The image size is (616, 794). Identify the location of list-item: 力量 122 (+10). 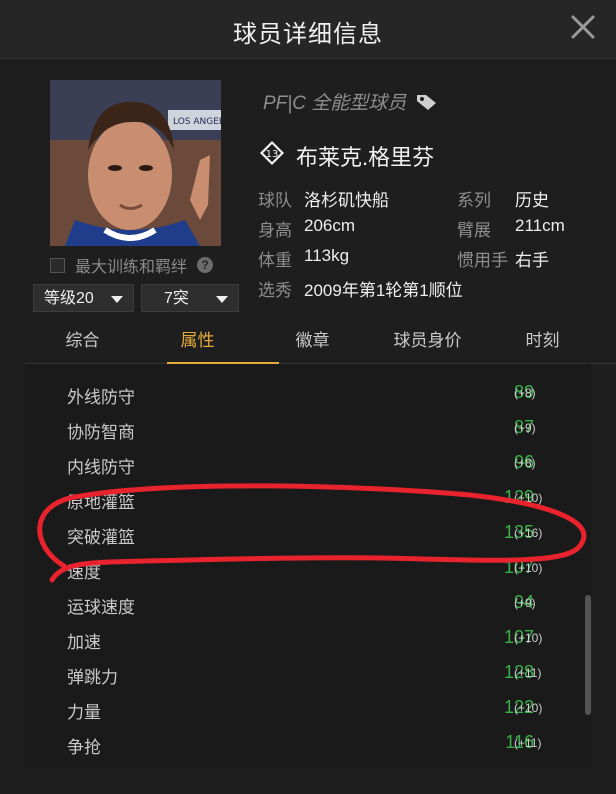
(305, 708).